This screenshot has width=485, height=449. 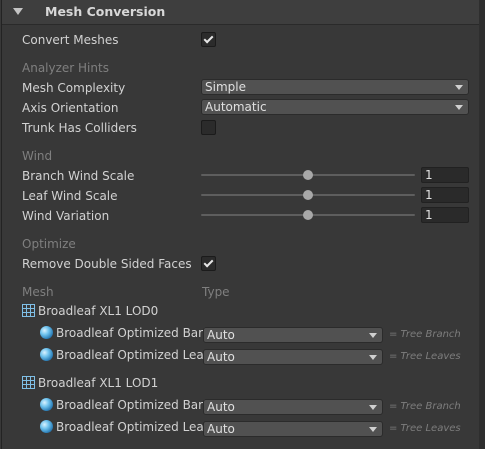 I want to click on section-title: Mesh Conversion, so click(x=105, y=11).